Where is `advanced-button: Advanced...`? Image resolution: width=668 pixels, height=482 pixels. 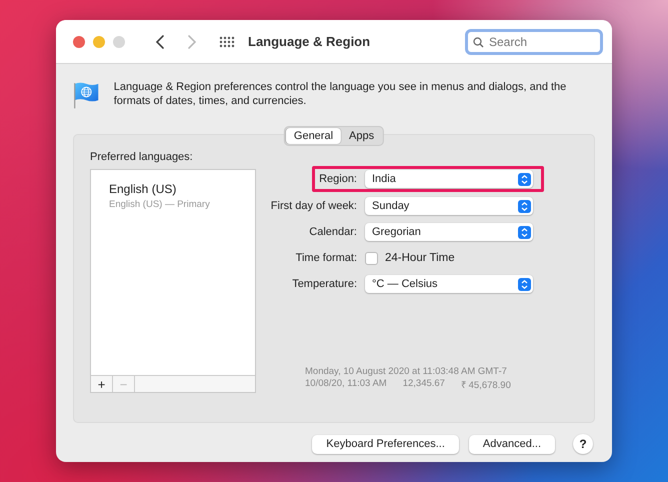 advanced-button: Advanced... is located at coordinates (511, 444).